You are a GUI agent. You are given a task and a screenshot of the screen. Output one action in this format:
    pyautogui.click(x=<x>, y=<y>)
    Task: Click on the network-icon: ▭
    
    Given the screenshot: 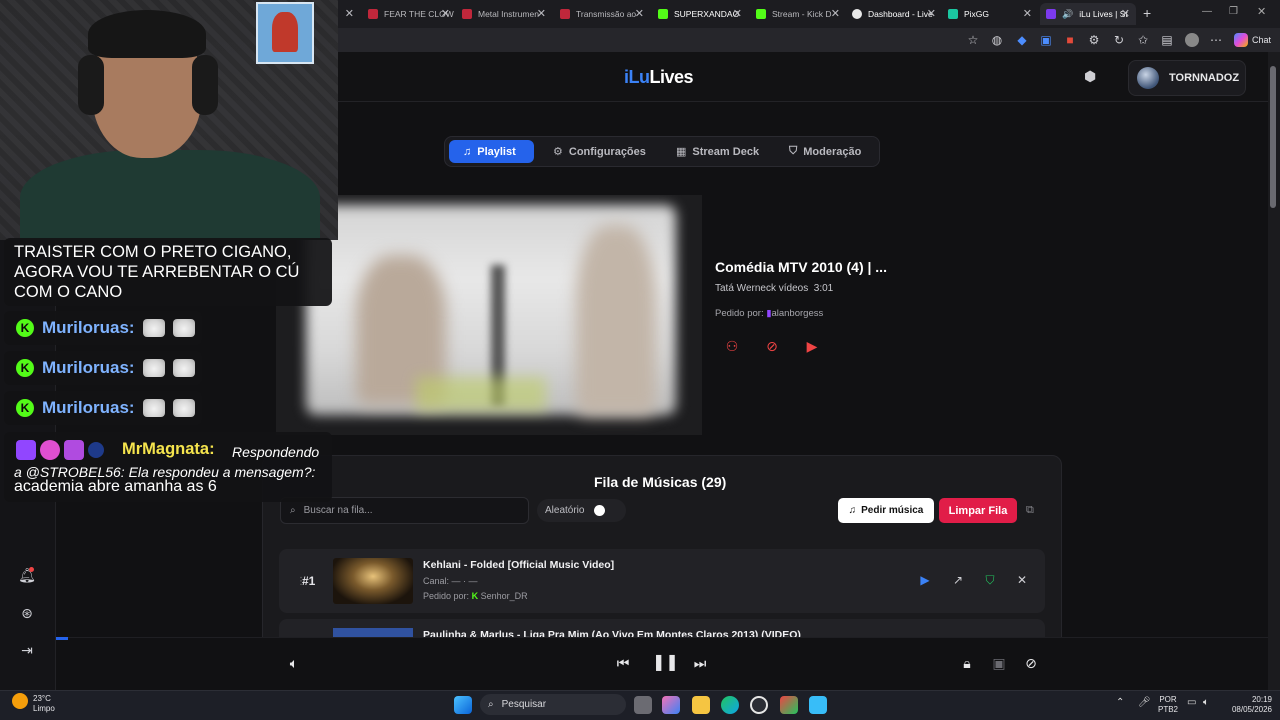 What is the action you would take?
    pyautogui.click(x=1191, y=702)
    